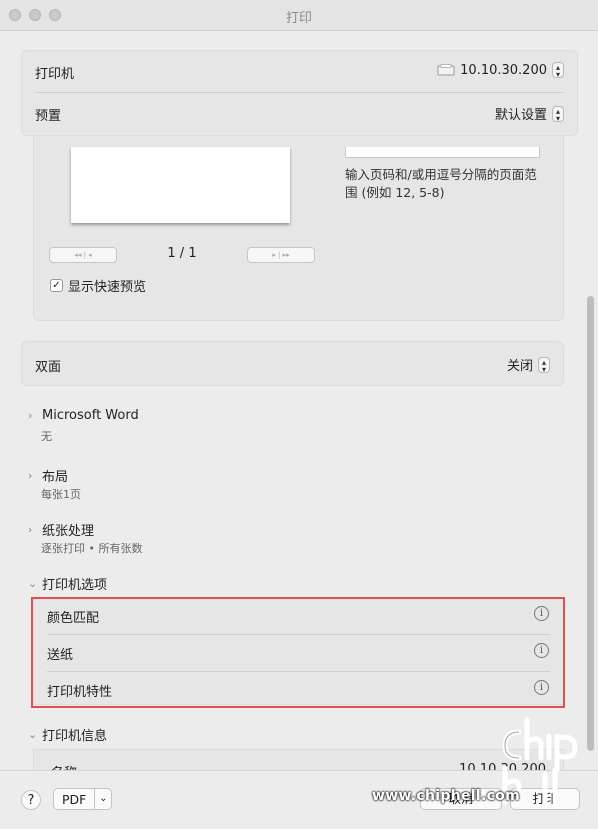 The height and width of the screenshot is (829, 598). I want to click on section-summary: 无, so click(46, 436).